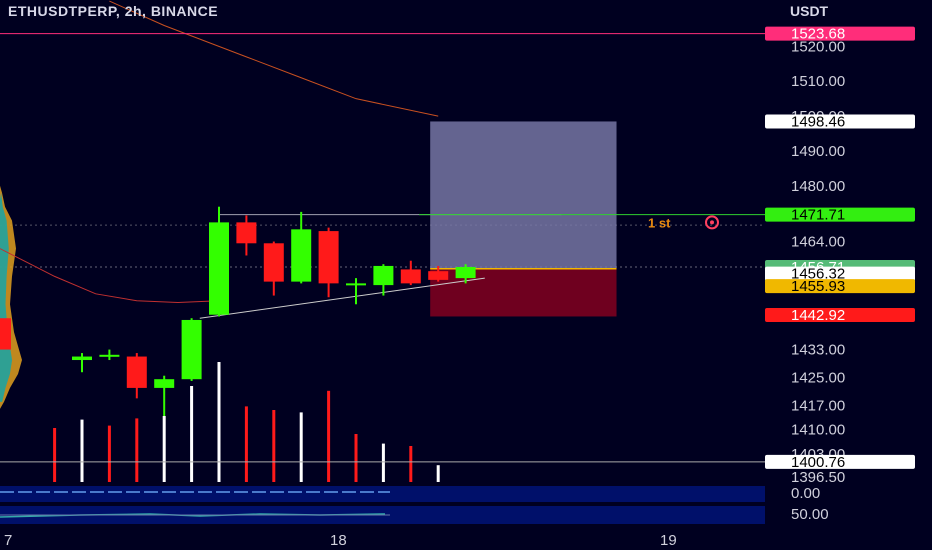  I want to click on volume-profile-highlight, so click(5, 334).